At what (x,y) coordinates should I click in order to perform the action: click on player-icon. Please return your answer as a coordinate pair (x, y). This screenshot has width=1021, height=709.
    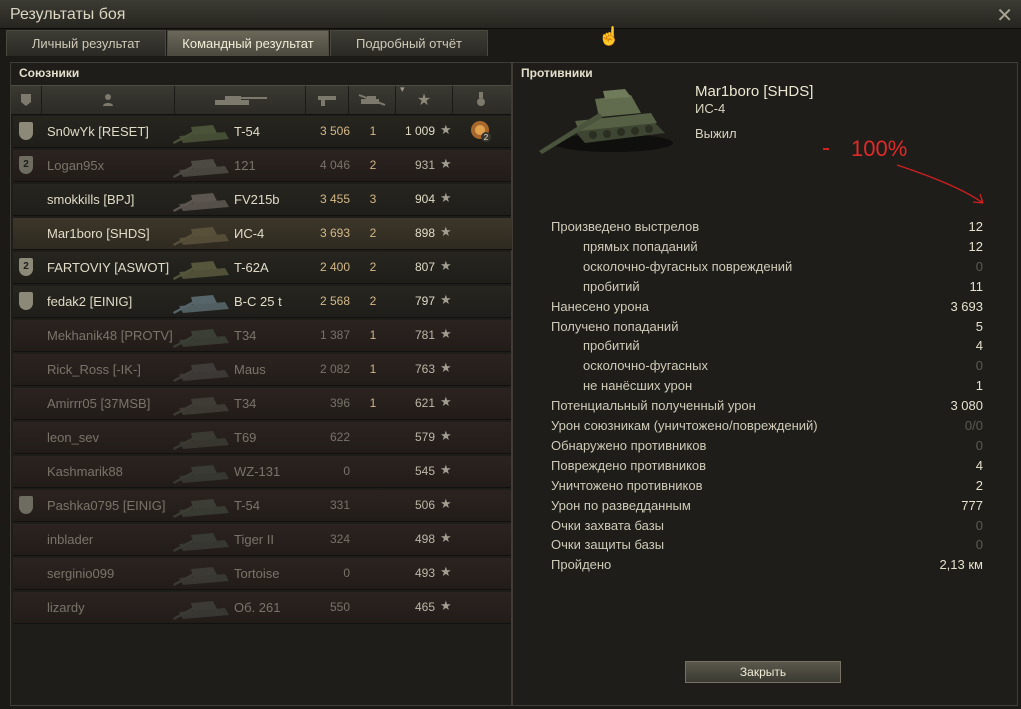
    Looking at the image, I should click on (108, 100).